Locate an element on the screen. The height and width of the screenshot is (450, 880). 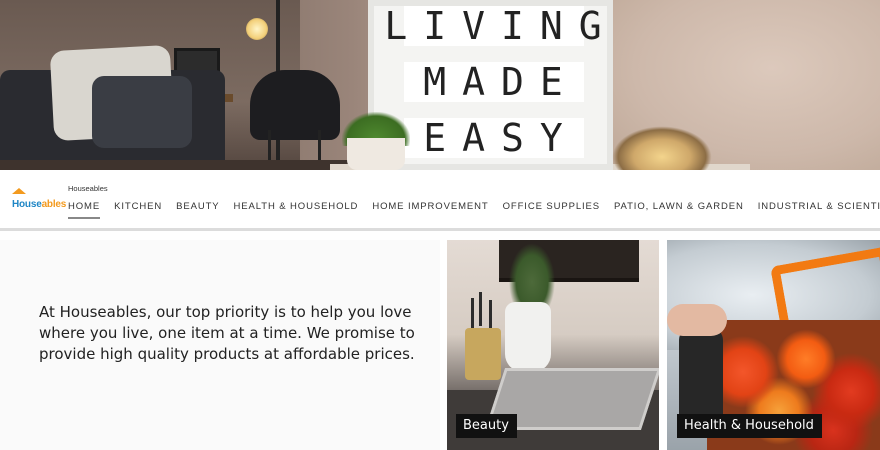
hero-chair is located at coordinates (295, 105).